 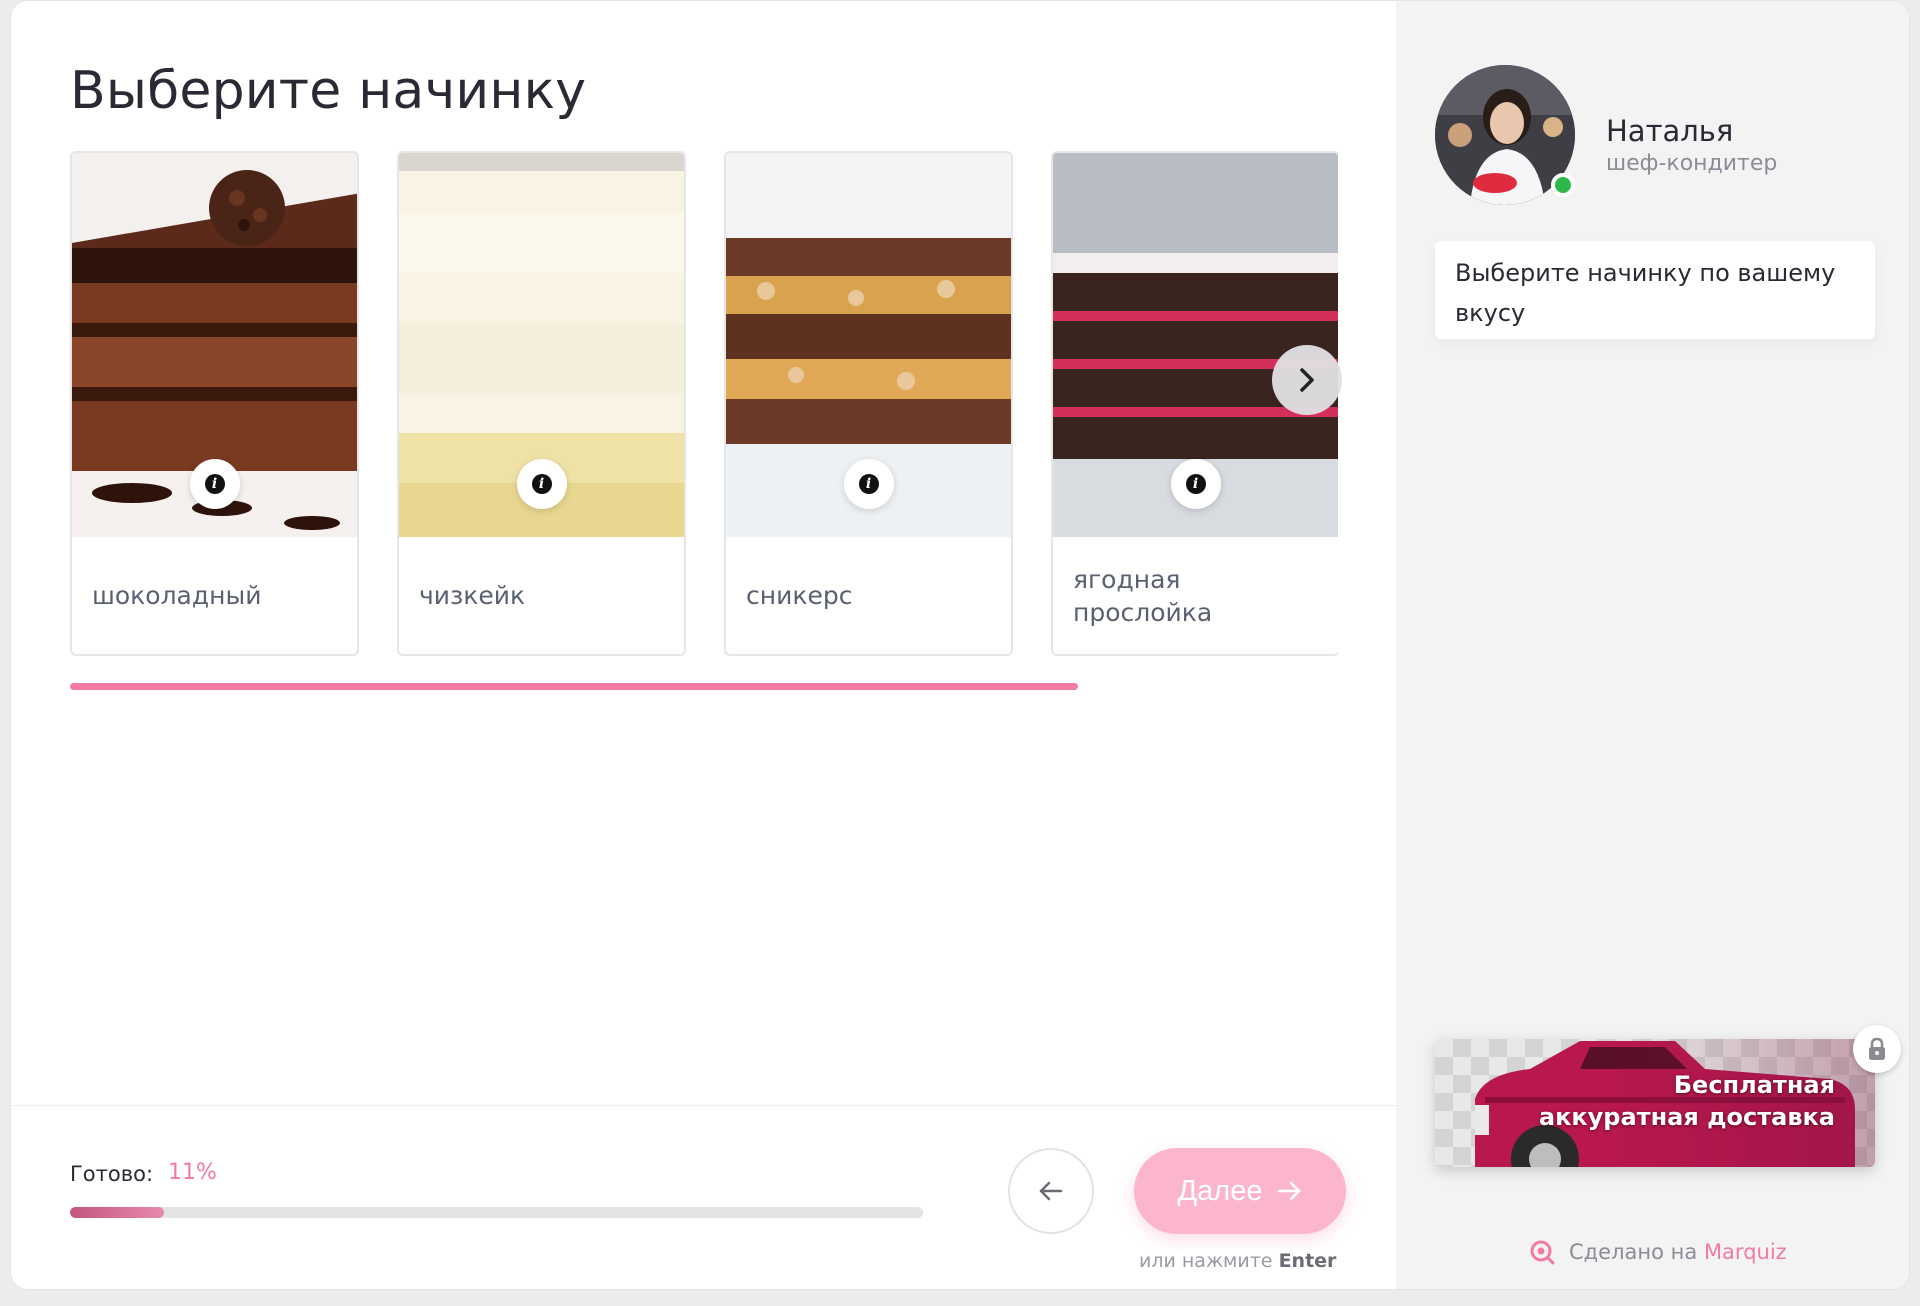 What do you see at coordinates (541, 403) in the screenshot?
I see `option-card-cheesecake: i чизкейк` at bounding box center [541, 403].